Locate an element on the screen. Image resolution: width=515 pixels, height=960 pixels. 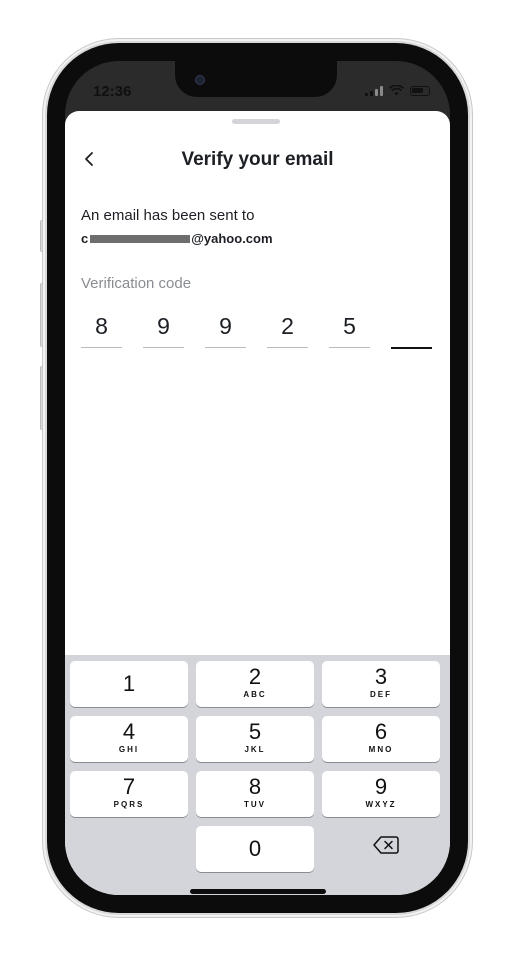
silent-switch is located at coordinates (43, 236).